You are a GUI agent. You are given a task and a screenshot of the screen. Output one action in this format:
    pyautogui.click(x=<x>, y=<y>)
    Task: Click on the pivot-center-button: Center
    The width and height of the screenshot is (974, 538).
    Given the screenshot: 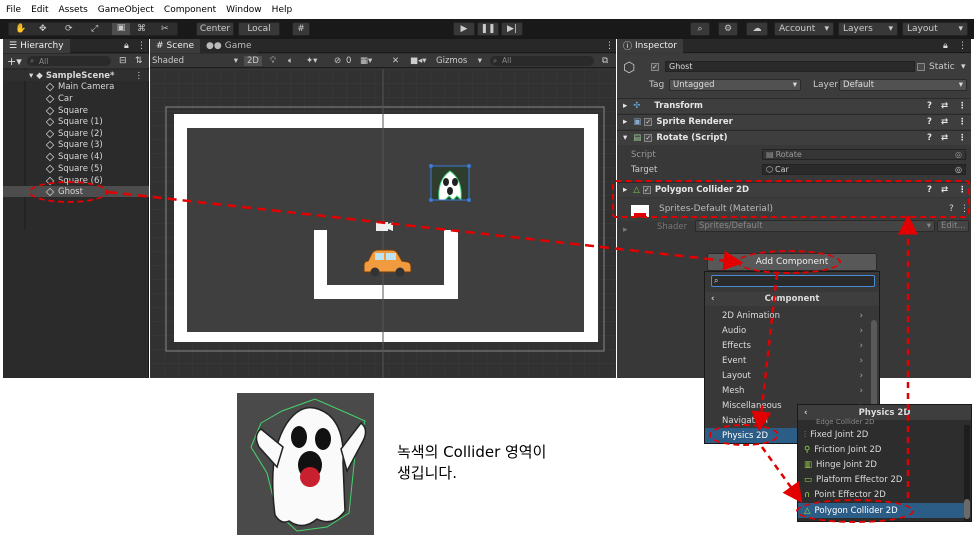 What is the action you would take?
    pyautogui.click(x=215, y=29)
    